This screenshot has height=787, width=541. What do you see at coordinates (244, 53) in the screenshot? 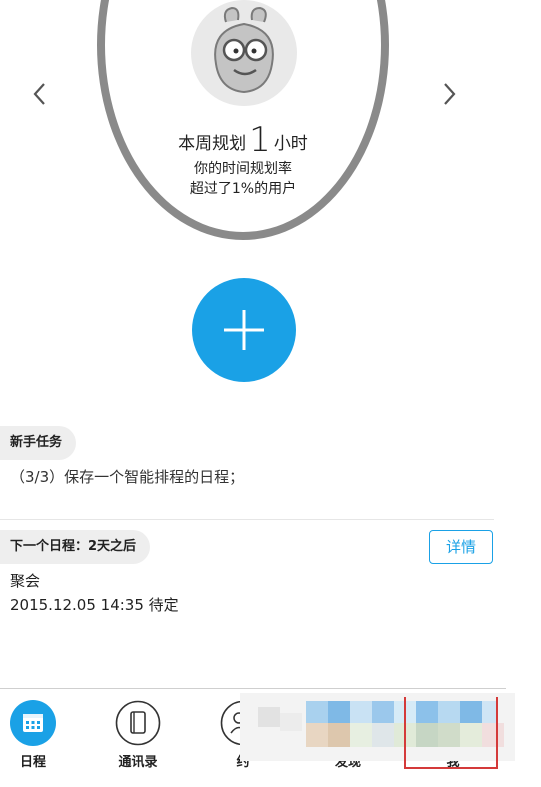
I see `mascot-avatar` at bounding box center [244, 53].